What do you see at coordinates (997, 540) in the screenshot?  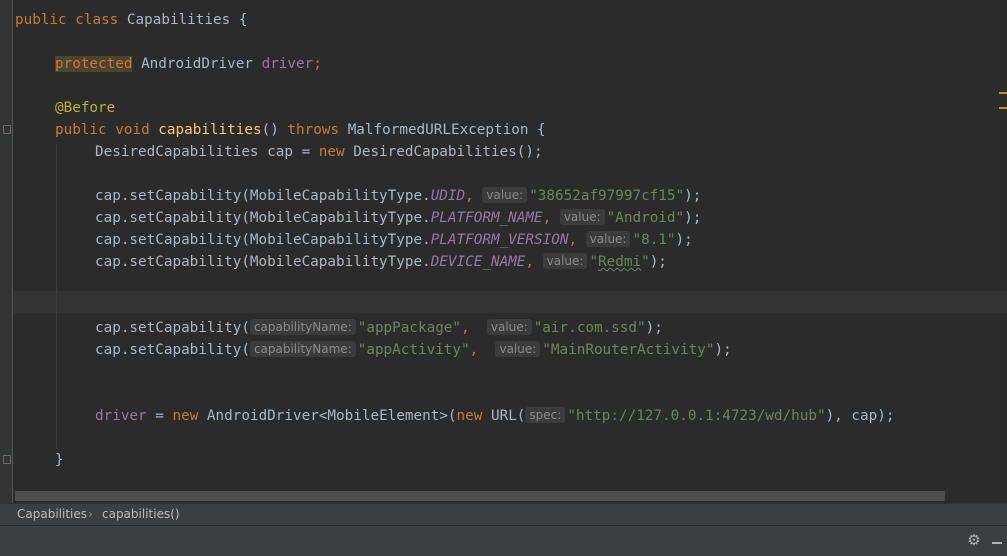 I see `minimize-icon` at bounding box center [997, 540].